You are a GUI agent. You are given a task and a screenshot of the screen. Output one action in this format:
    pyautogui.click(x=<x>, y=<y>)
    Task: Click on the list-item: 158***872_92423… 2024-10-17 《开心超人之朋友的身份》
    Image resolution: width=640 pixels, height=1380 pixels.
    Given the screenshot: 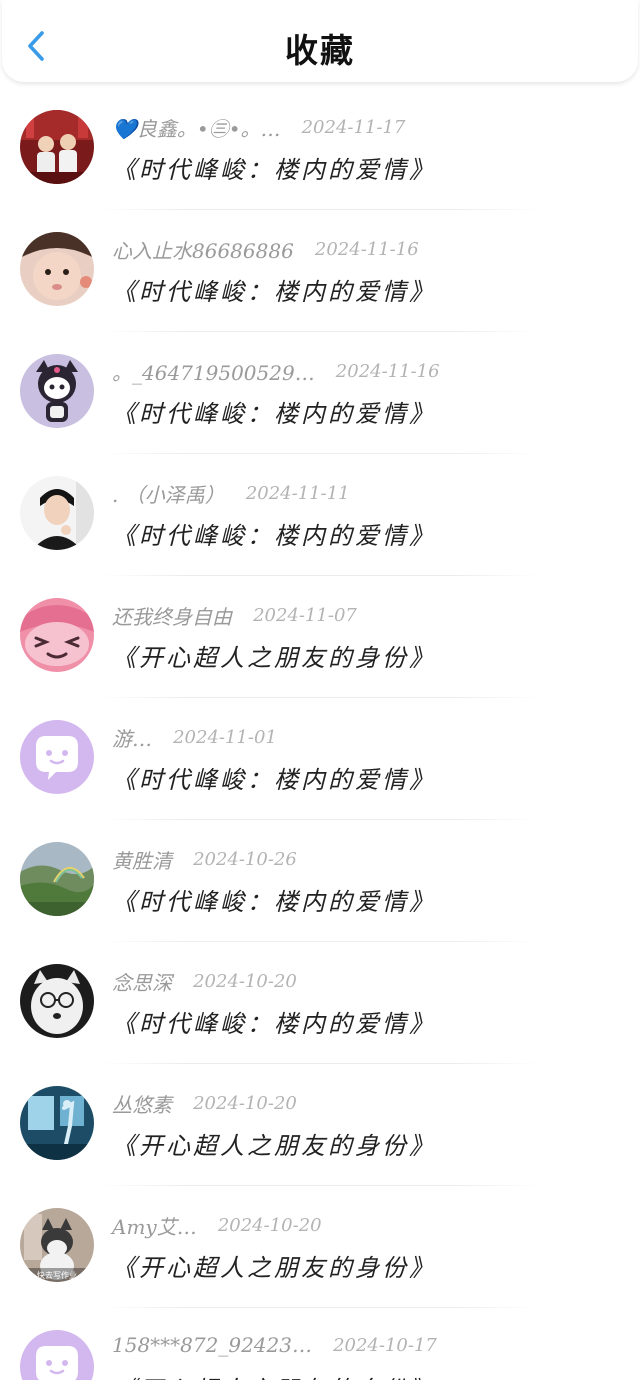 What is the action you would take?
    pyautogui.click(x=320, y=1344)
    